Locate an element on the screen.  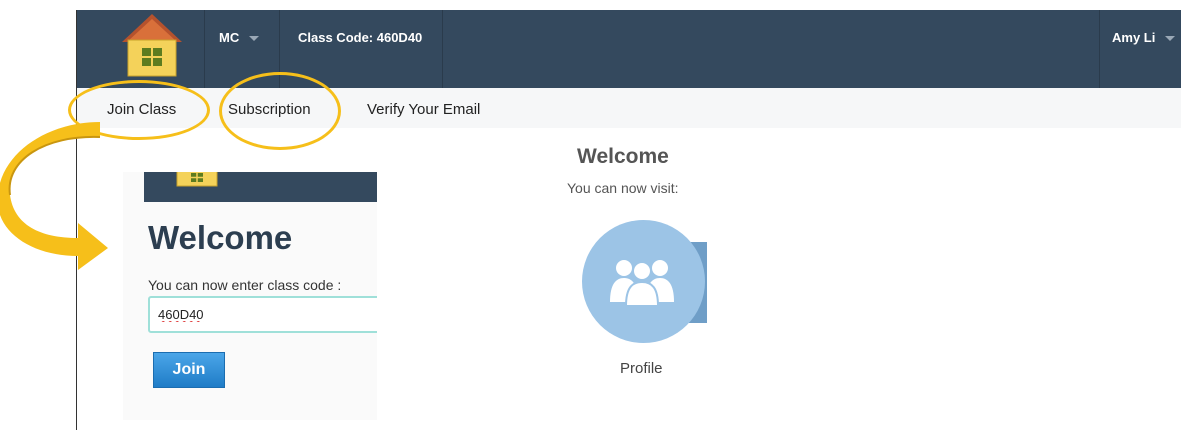
inset-welcome-title: Welcome is located at coordinates (220, 237).